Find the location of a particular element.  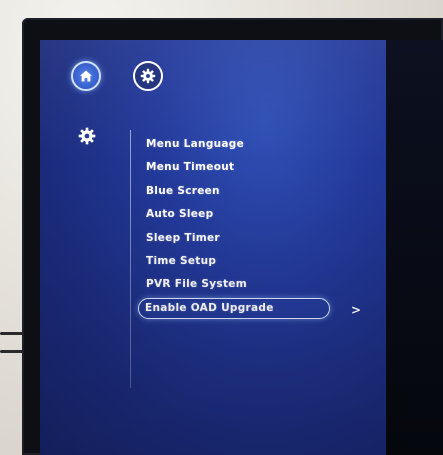

home-icon is located at coordinates (86, 76).